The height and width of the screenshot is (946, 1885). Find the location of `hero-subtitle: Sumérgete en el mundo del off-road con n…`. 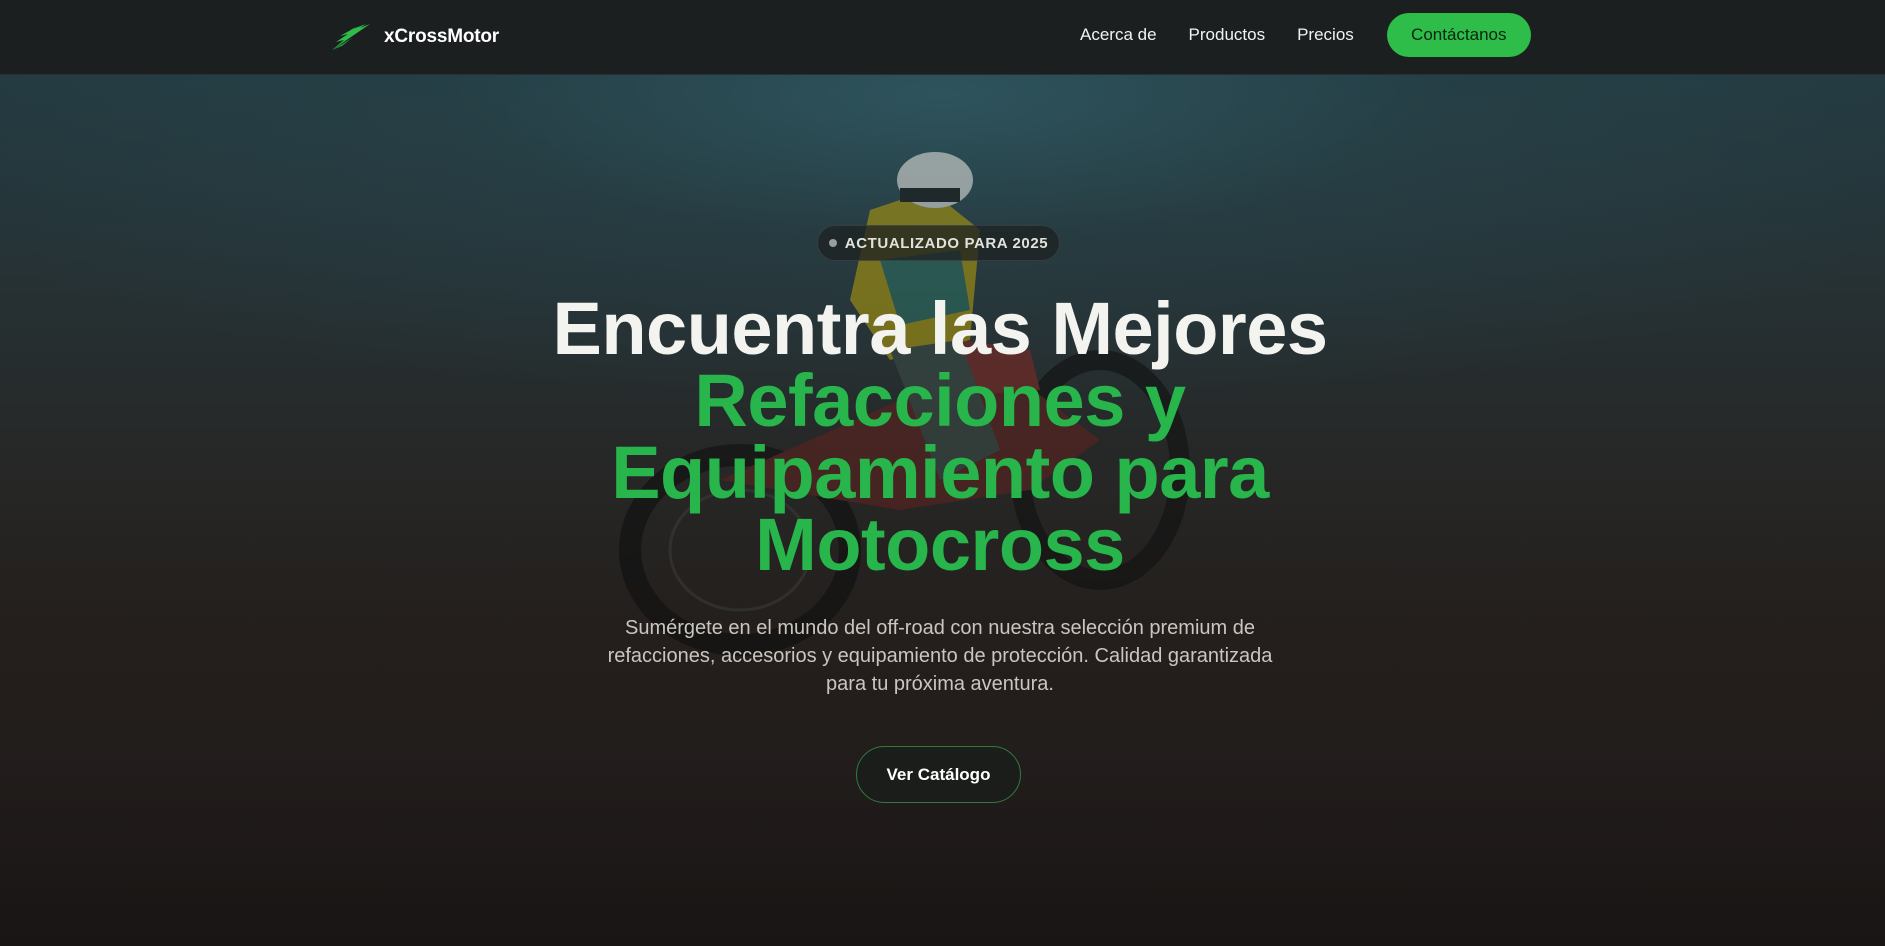

hero-subtitle: Sumérgete en el mundo del off-road con n… is located at coordinates (940, 656).